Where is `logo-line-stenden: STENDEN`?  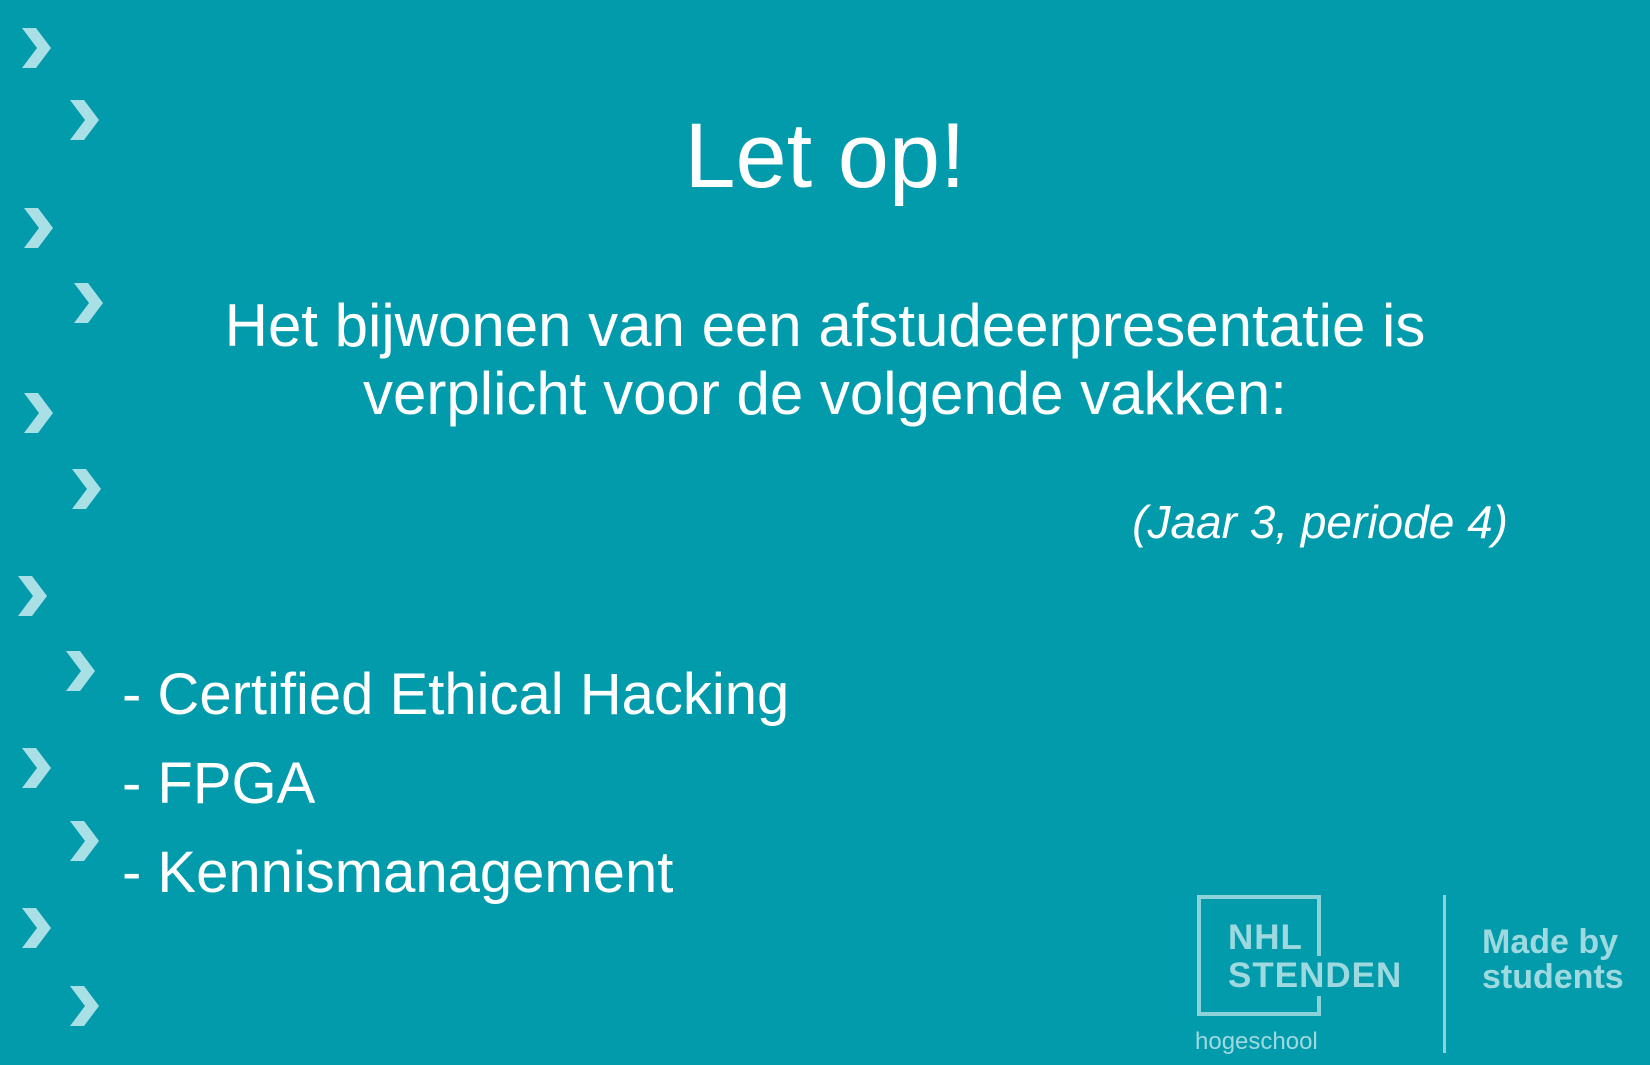
logo-line-stenden: STENDEN is located at coordinates (1317, 976).